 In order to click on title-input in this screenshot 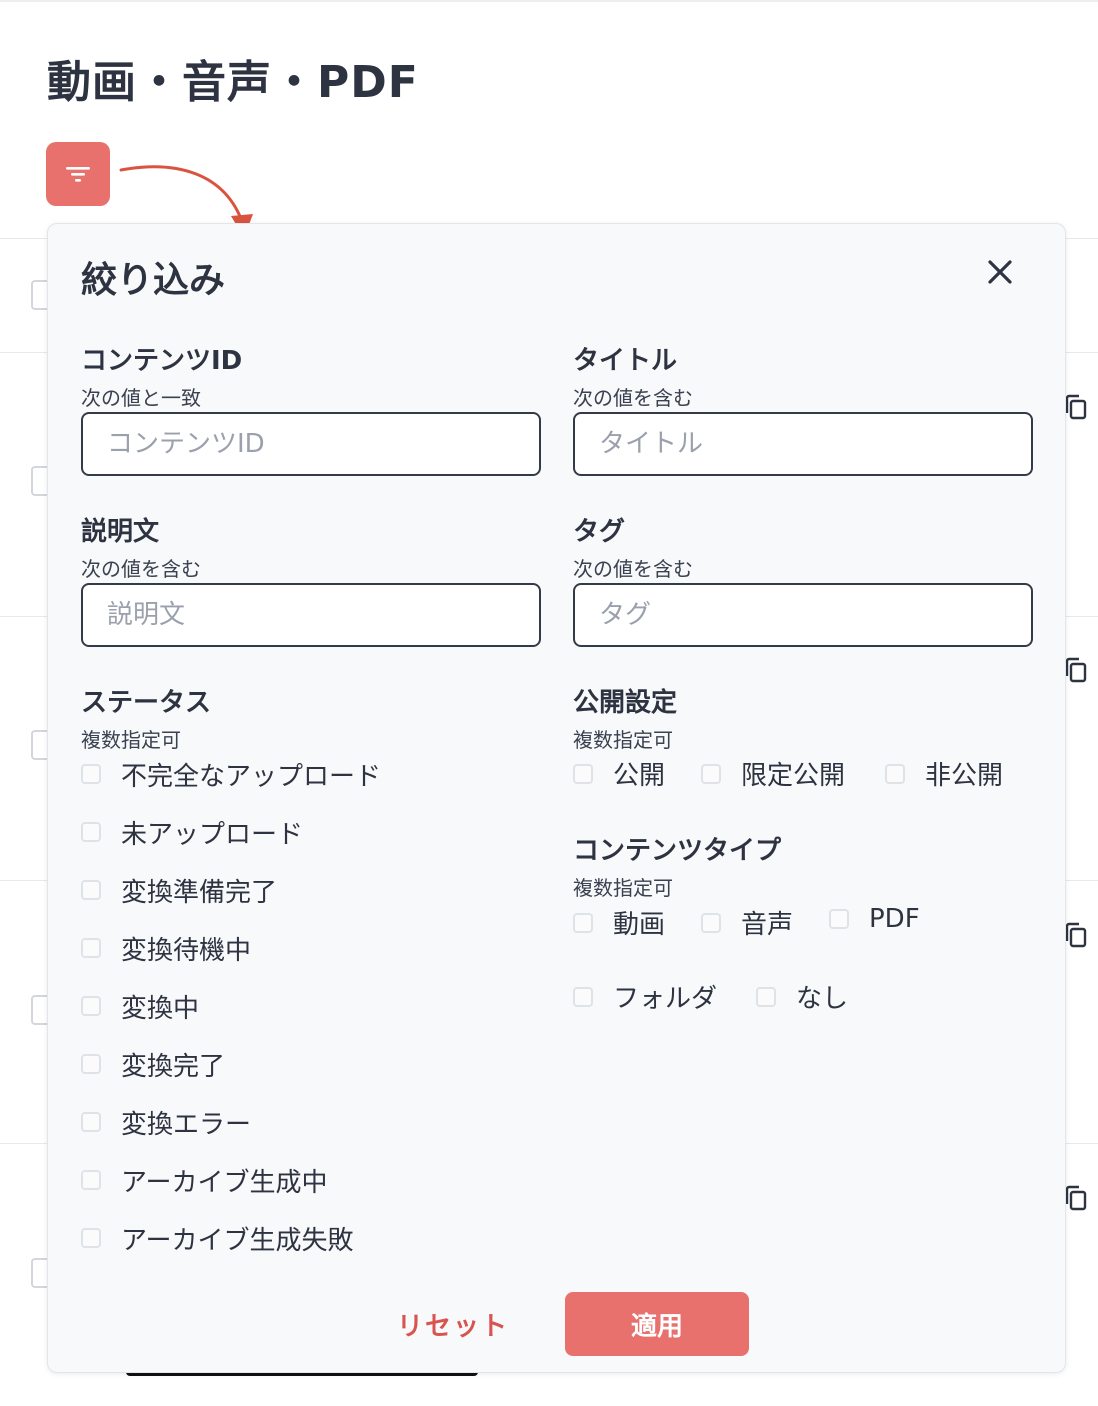, I will do `click(803, 444)`.